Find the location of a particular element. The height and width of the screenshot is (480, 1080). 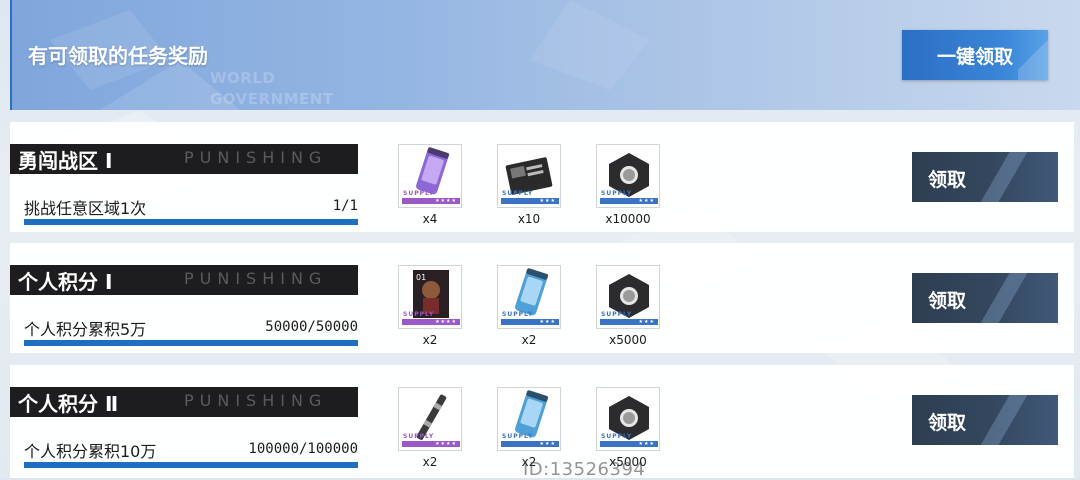

reward-quantity: x4 is located at coordinates (430, 219).